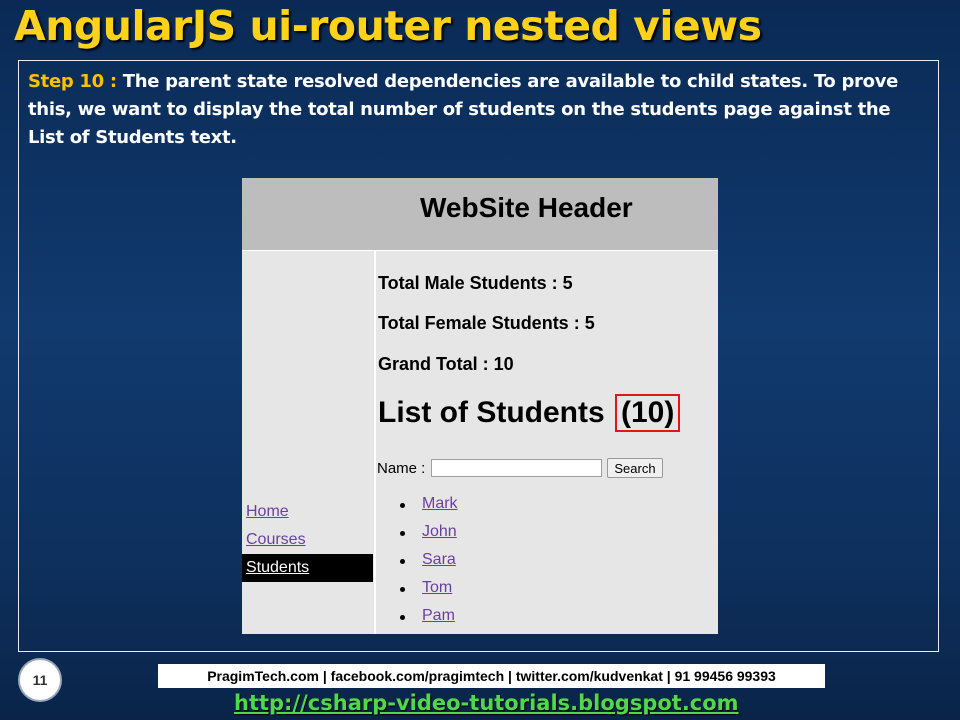 This screenshot has width=960, height=720. What do you see at coordinates (40, 680) in the screenshot?
I see `page-number-badge: 11` at bounding box center [40, 680].